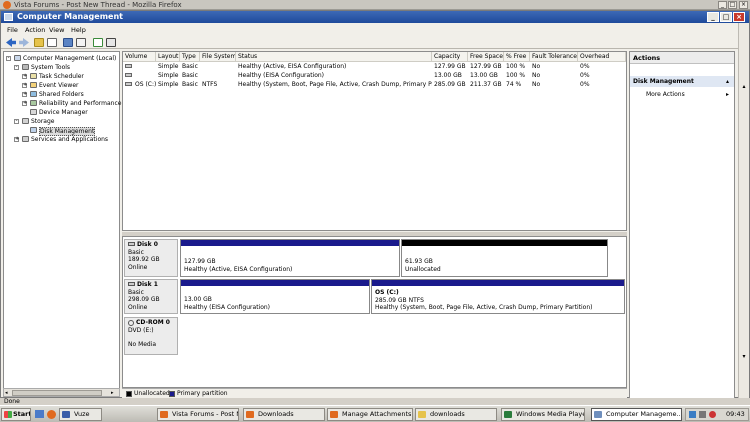 The image size is (750, 422). What do you see at coordinates (24, 42) in the screenshot?
I see `forward-arrow-icon` at bounding box center [24, 42].